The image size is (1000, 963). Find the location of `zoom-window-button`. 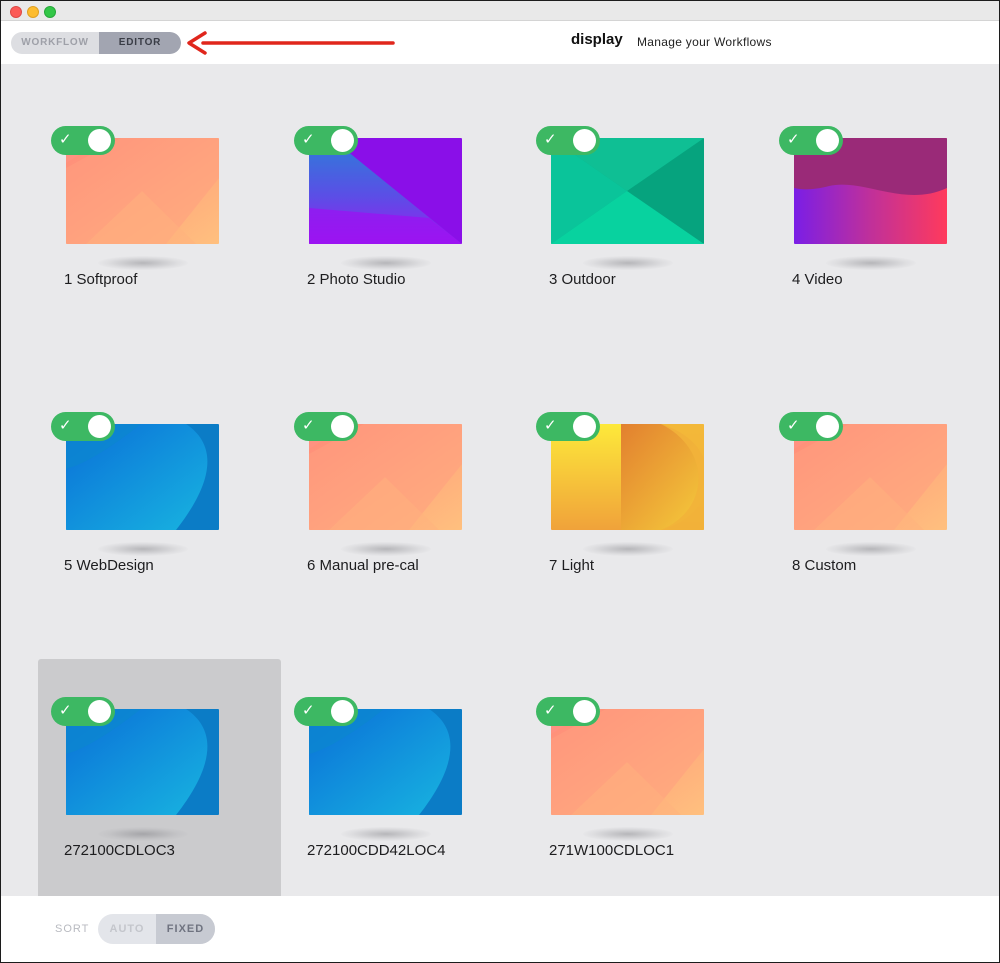

zoom-window-button is located at coordinates (50, 12).